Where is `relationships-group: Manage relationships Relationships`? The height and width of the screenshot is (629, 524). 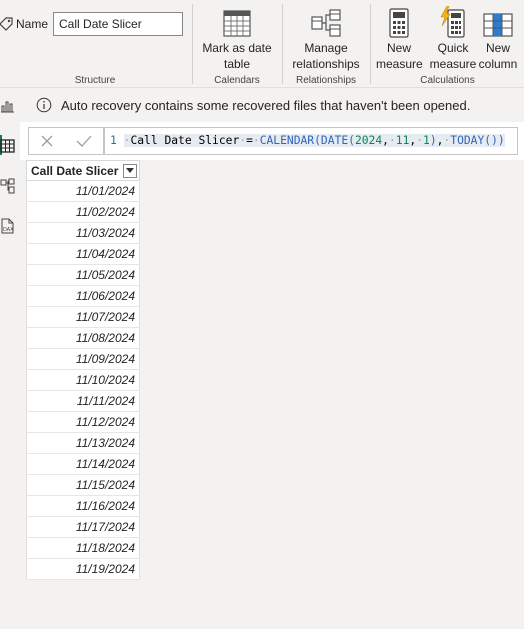 relationships-group: Manage relationships Relationships is located at coordinates (326, 44).